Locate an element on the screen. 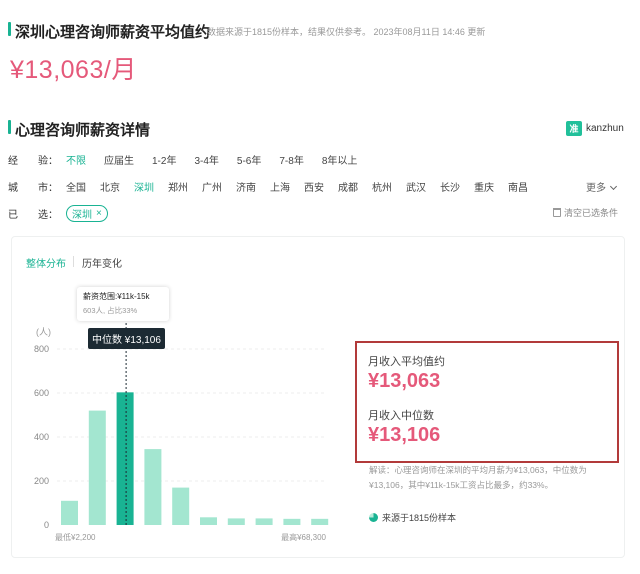 The width and height of the screenshot is (640, 574). median-marker-label: 中位数 ¥13,106 is located at coordinates (126, 338).